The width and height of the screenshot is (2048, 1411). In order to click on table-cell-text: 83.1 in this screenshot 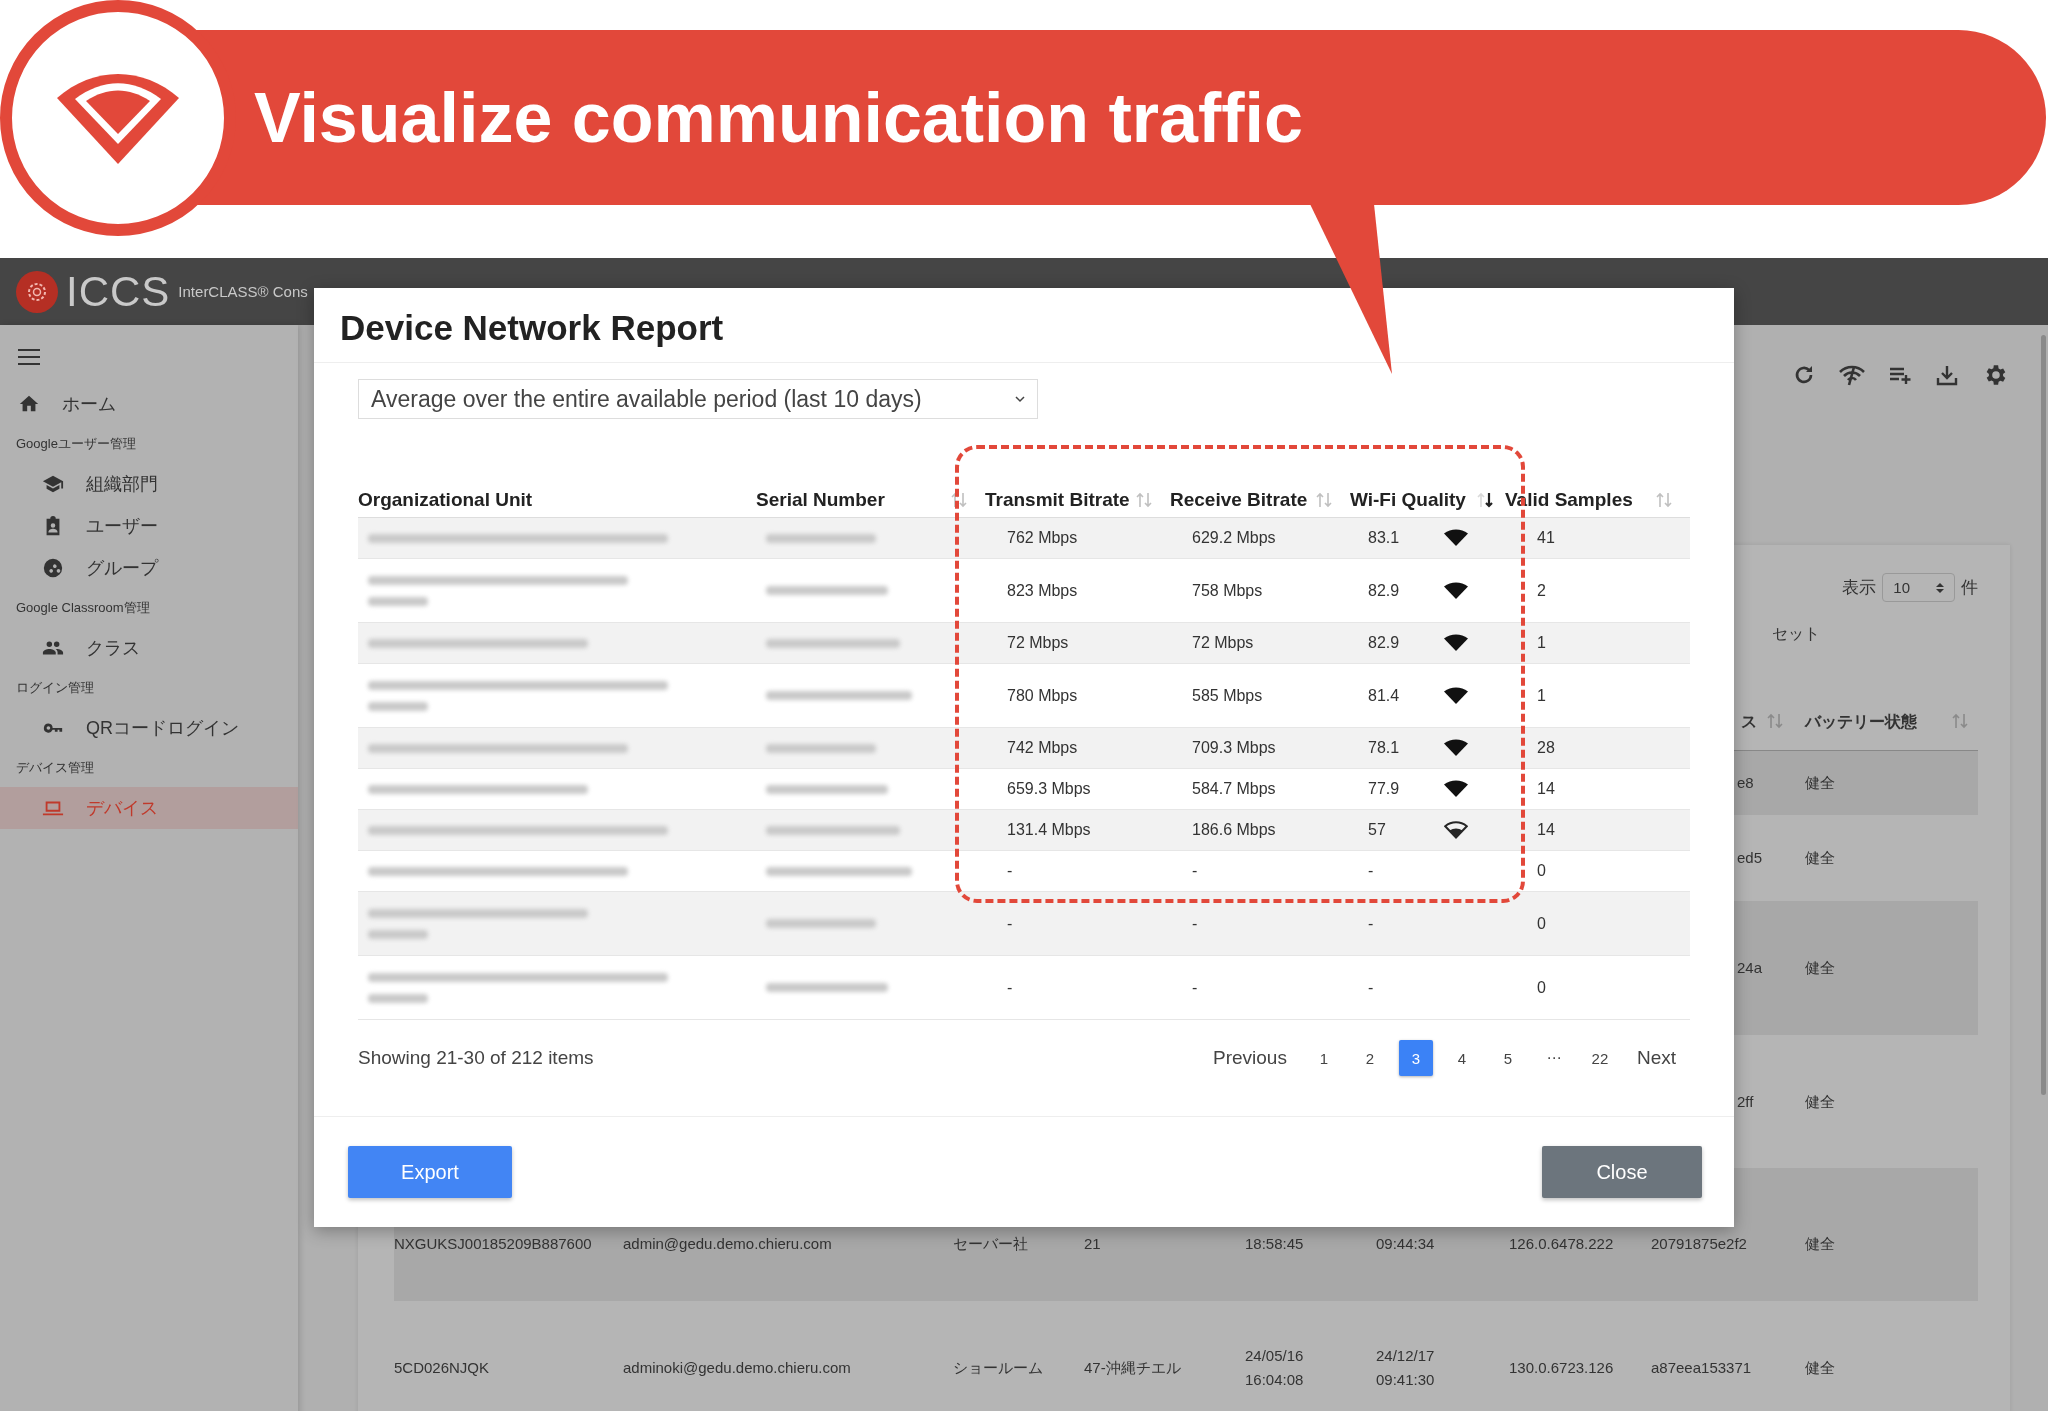, I will do `click(1384, 538)`.